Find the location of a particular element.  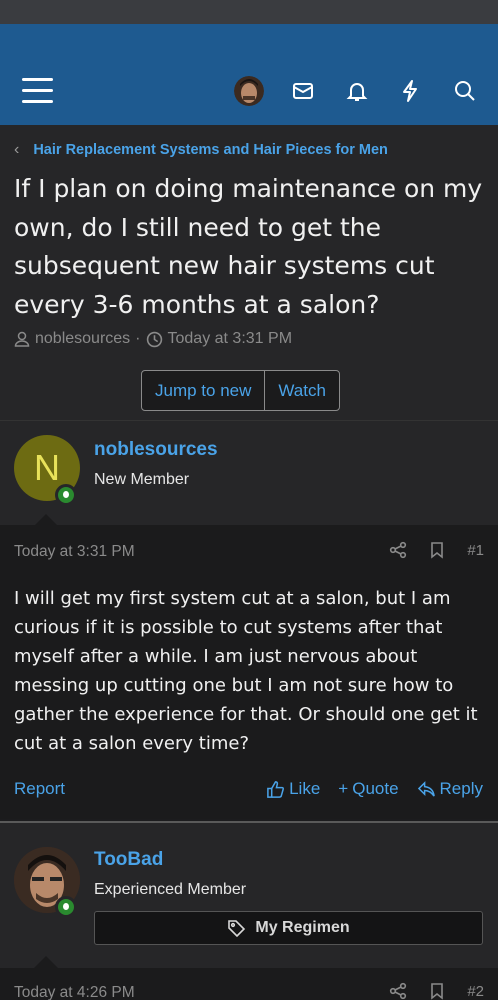

reply-icon is located at coordinates (426, 788).